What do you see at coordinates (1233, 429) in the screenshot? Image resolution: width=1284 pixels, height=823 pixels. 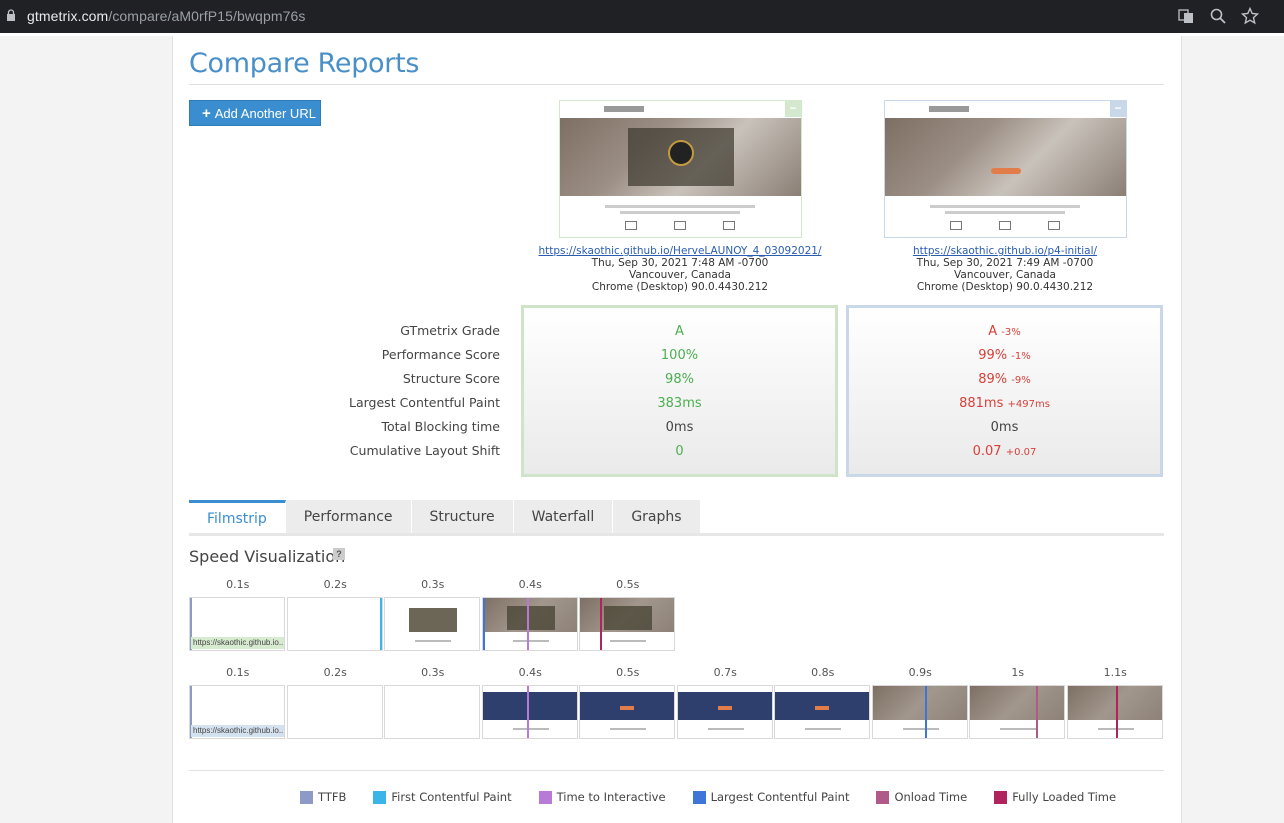 I see `page-side-background-right` at bounding box center [1233, 429].